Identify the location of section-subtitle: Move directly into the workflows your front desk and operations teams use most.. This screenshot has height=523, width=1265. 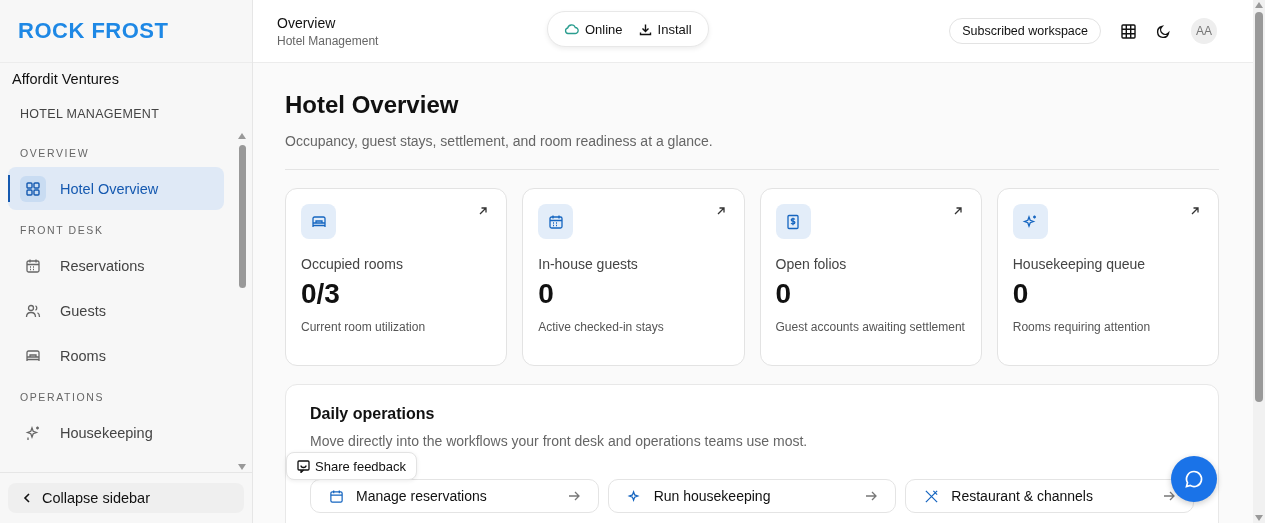
(559, 441).